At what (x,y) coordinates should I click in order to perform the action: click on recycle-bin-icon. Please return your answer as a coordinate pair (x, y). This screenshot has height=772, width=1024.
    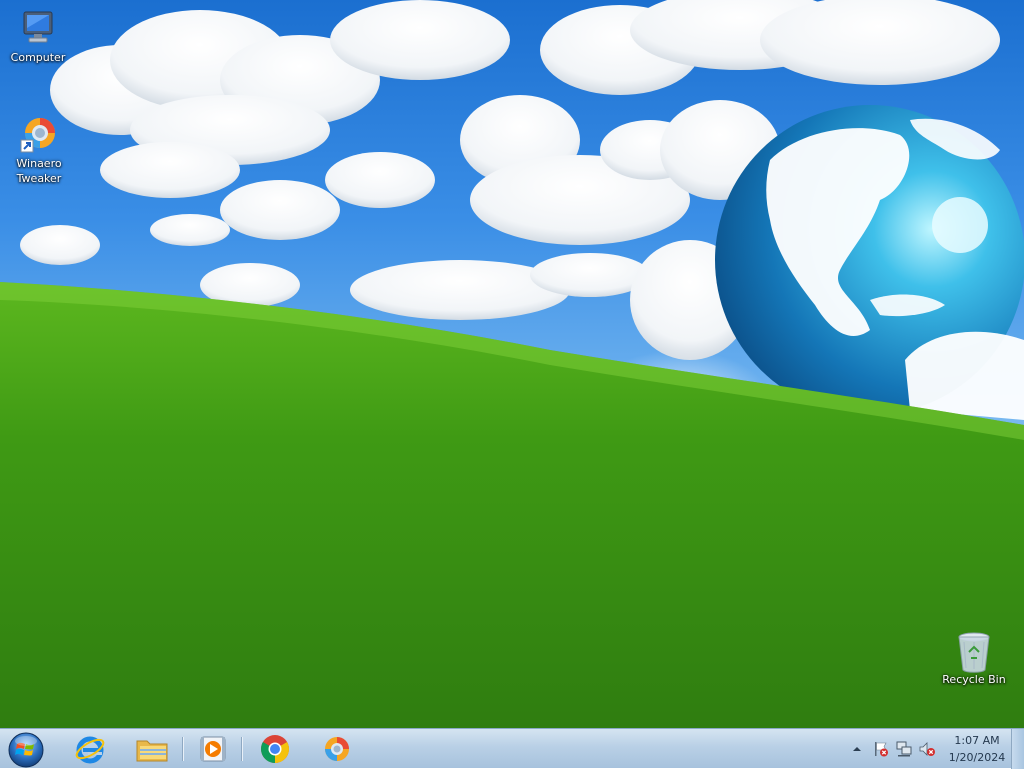
    Looking at the image, I should click on (974, 651).